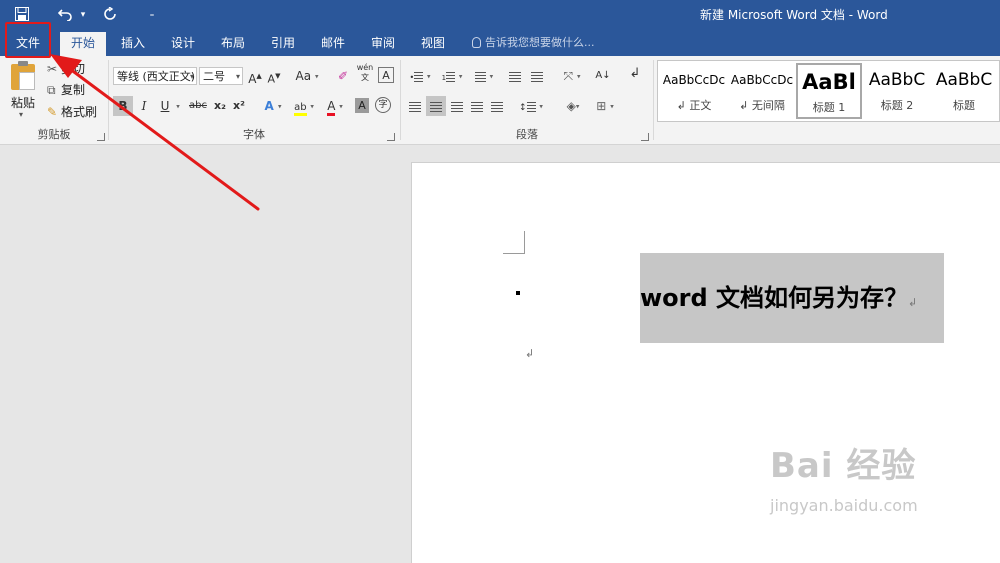 This screenshot has height=563, width=1000. Describe the element at coordinates (420, 76) in the screenshot. I see `bullets-button: • ▾` at that location.